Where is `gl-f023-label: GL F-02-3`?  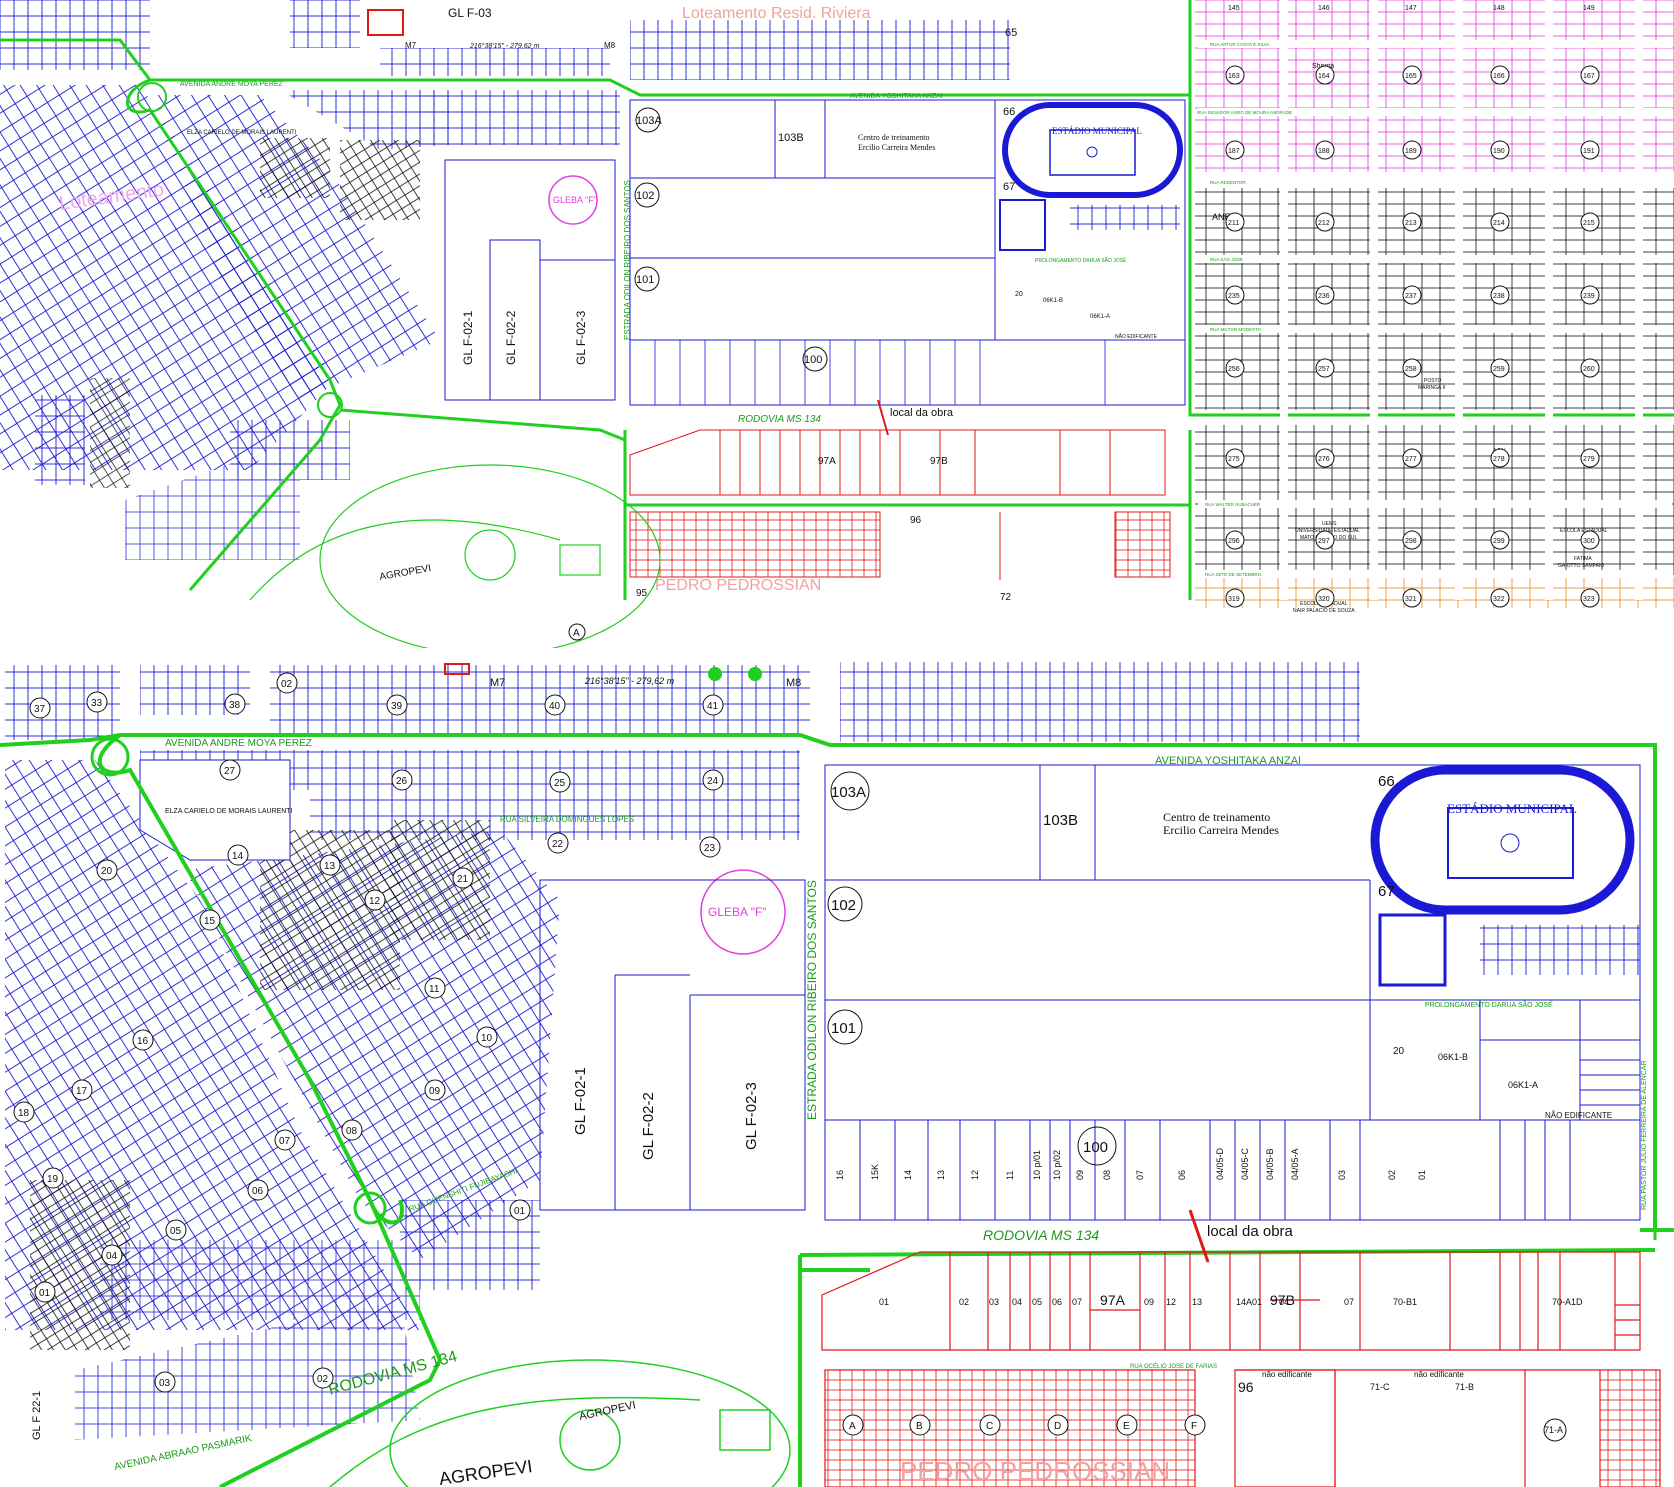 gl-f023-label: GL F-02-3 is located at coordinates (581, 337).